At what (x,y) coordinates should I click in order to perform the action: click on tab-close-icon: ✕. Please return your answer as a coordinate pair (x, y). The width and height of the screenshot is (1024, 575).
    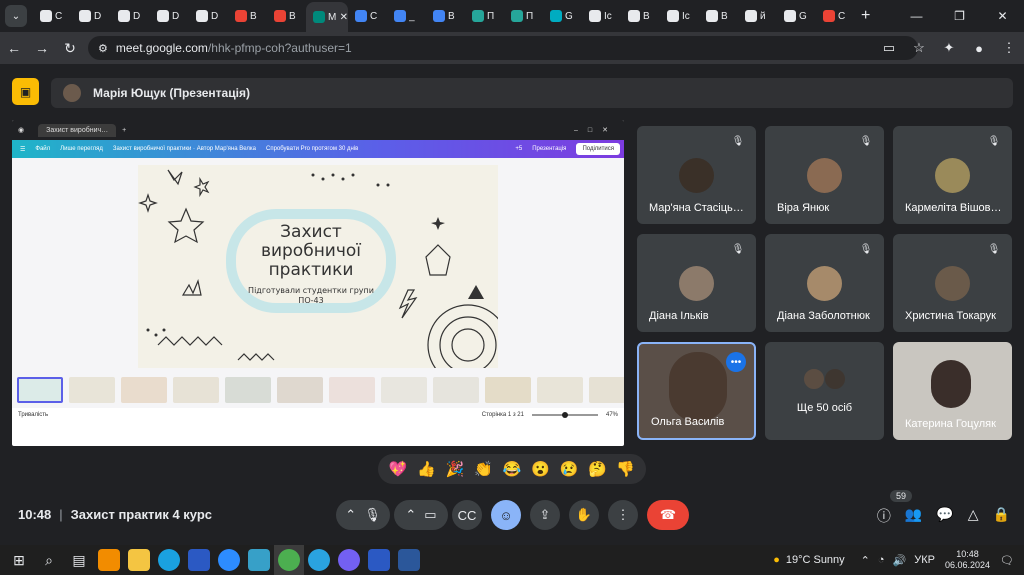
    Looking at the image, I should click on (344, 17).